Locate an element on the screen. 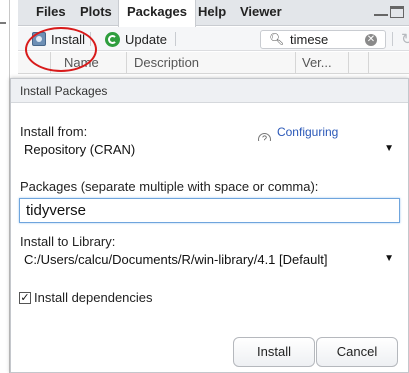 Image resolution: width=409 pixels, height=373 pixels. tab-plots: Plots is located at coordinates (96, 13).